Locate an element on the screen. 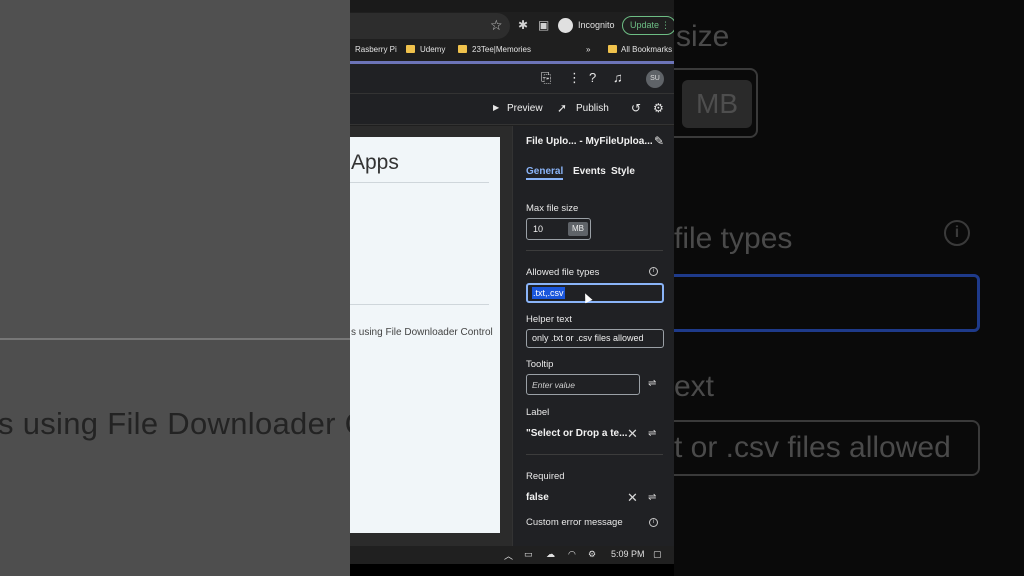 This screenshot has width=1024, height=576. bookmark-item: Udemy is located at coordinates (432, 49).